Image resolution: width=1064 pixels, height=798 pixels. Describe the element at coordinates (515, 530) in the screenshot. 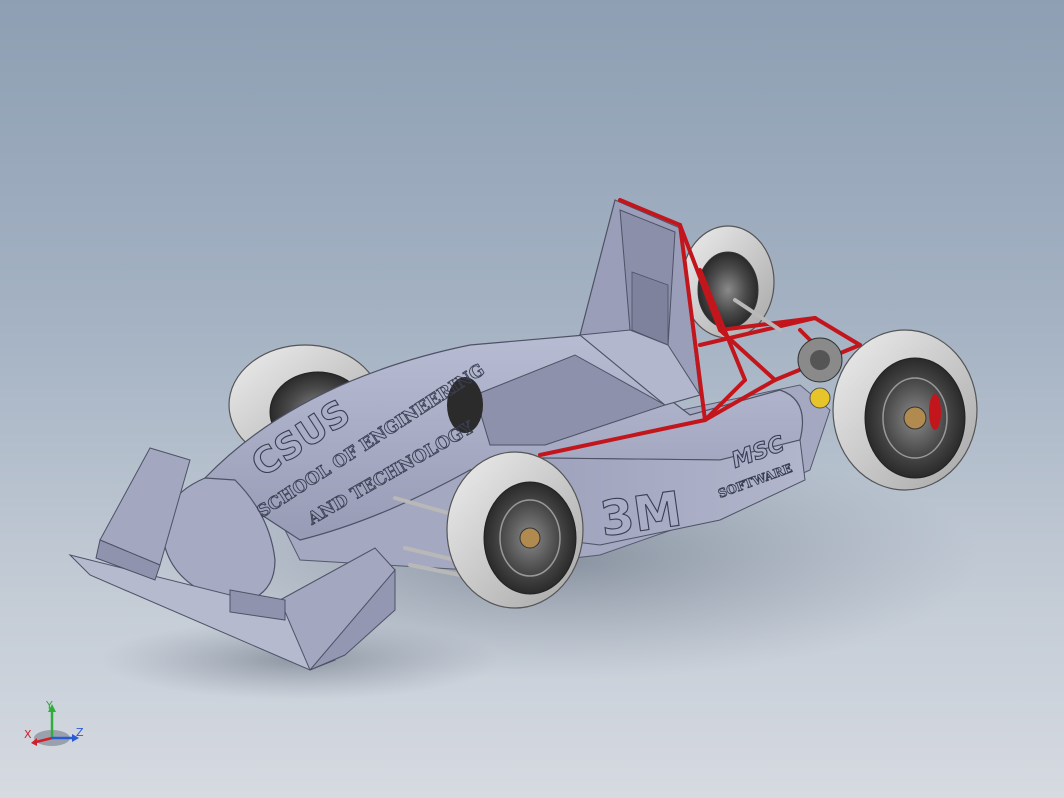

I see `wheel-front-right` at that location.